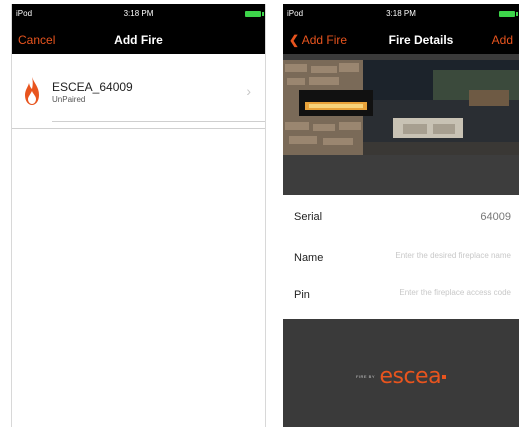 The width and height of the screenshot is (519, 427). I want to click on page-title: Fire Details, so click(421, 40).